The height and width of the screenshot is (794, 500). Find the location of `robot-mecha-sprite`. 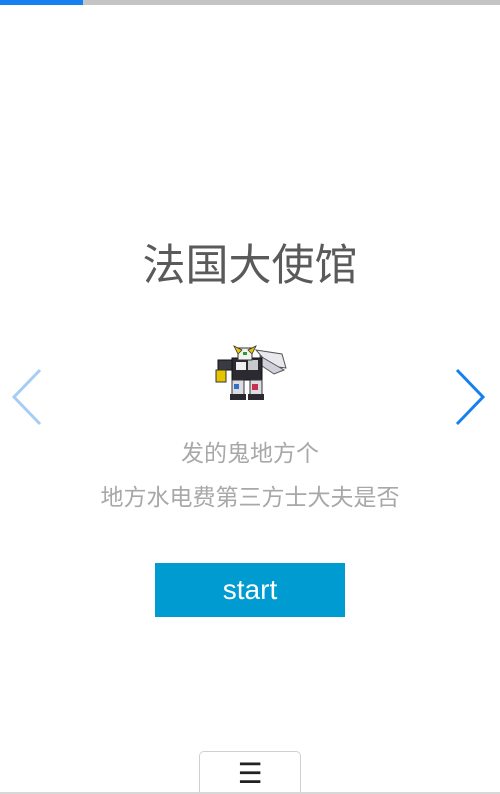

robot-mecha-sprite is located at coordinates (251, 372).